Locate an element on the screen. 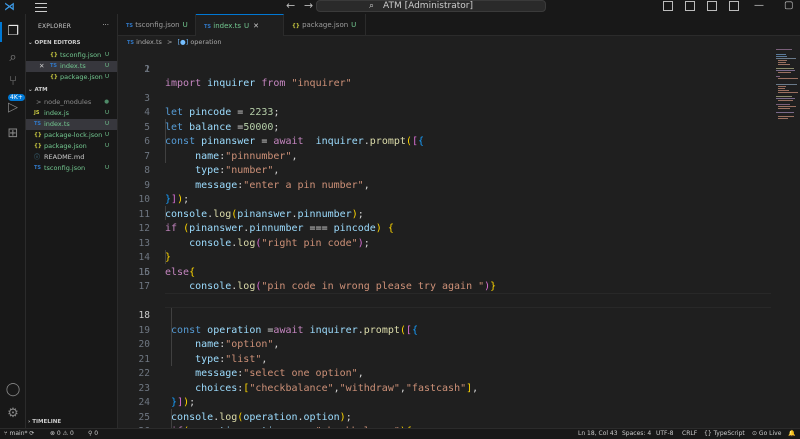 This screenshot has width=800, height=439. open-editor-item: ✕ TS index.ts U is located at coordinates (71, 66).